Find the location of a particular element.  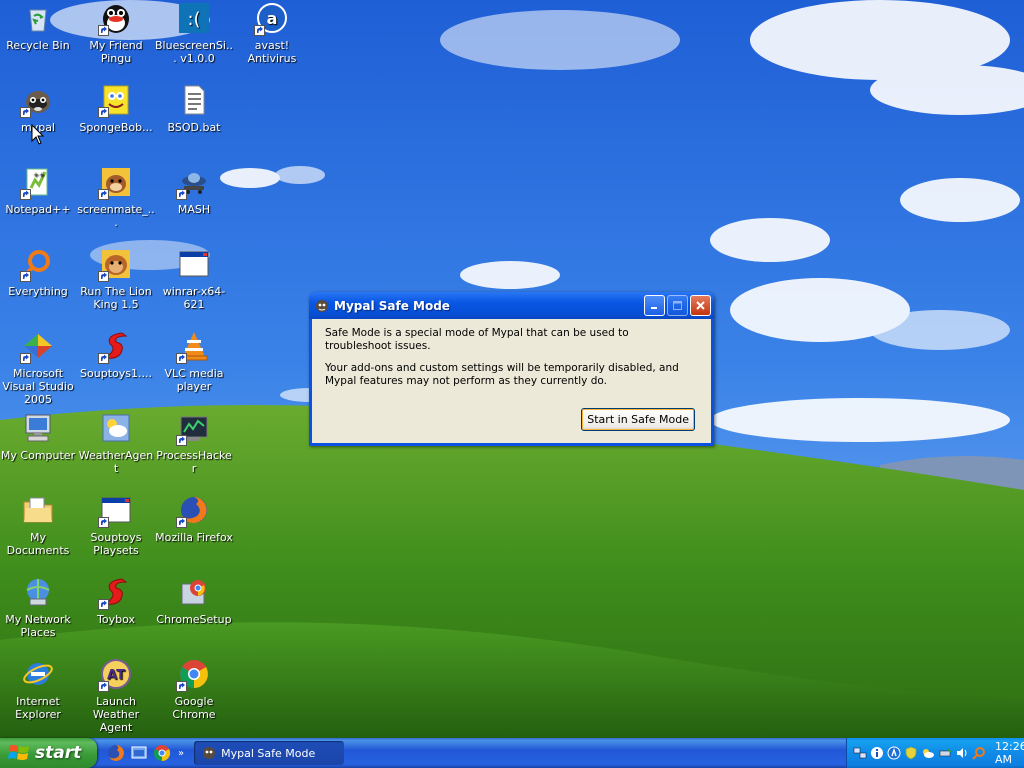

desktop-icon: ProcessHacker is located at coordinates (194, 443).